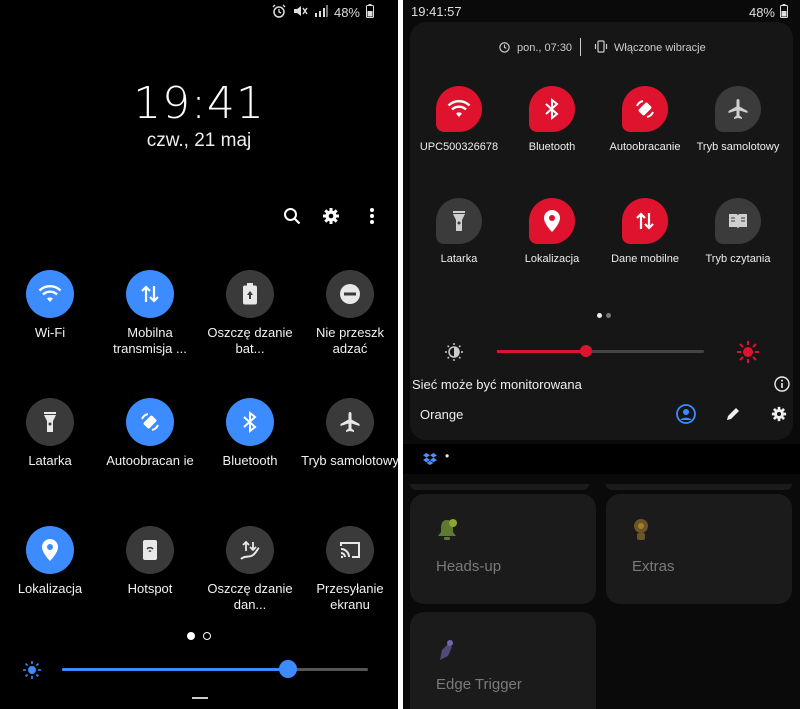 Image resolution: width=800 pixels, height=709 pixels. I want to click on data-saver-icon, so click(250, 550).